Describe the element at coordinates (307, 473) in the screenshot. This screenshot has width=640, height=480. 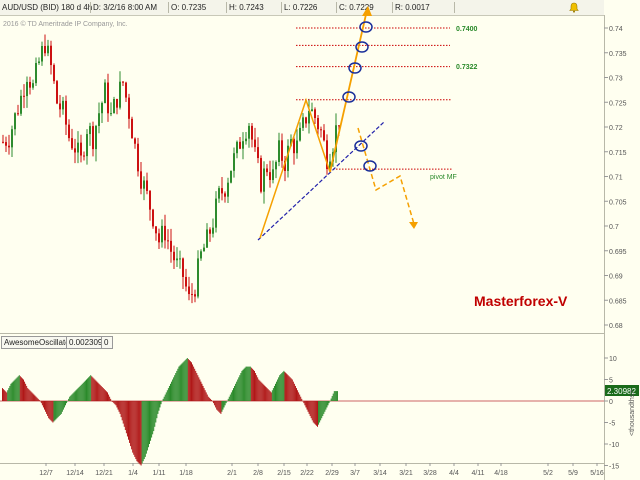
I see `time-tick-label: 2/22` at that location.